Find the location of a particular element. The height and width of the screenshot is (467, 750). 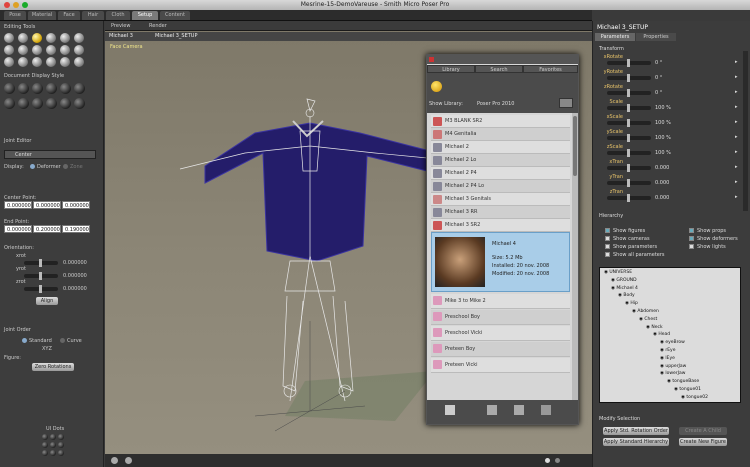

end-y-field: 0.200000 is located at coordinates (47, 229).